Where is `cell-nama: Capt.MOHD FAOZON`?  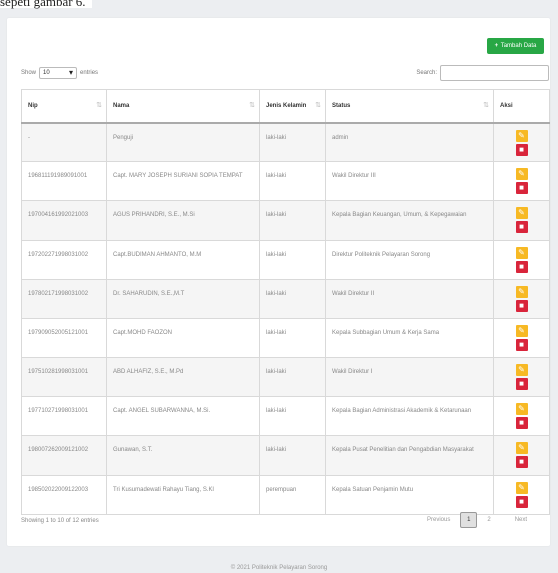 cell-nama: Capt.MOHD FAOZON is located at coordinates (183, 337).